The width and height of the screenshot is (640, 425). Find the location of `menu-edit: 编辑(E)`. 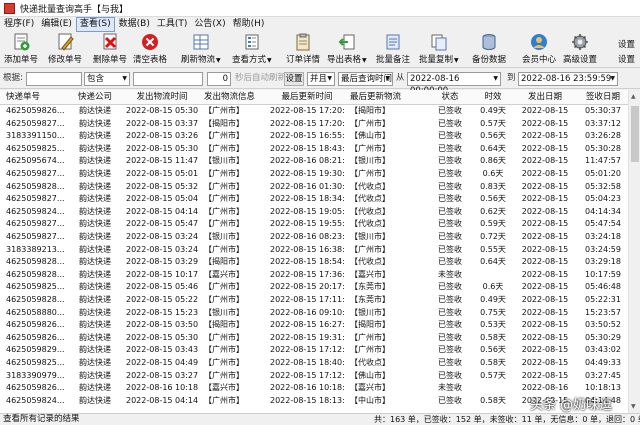

menu-edit: 编辑(E) is located at coordinates (56, 24).